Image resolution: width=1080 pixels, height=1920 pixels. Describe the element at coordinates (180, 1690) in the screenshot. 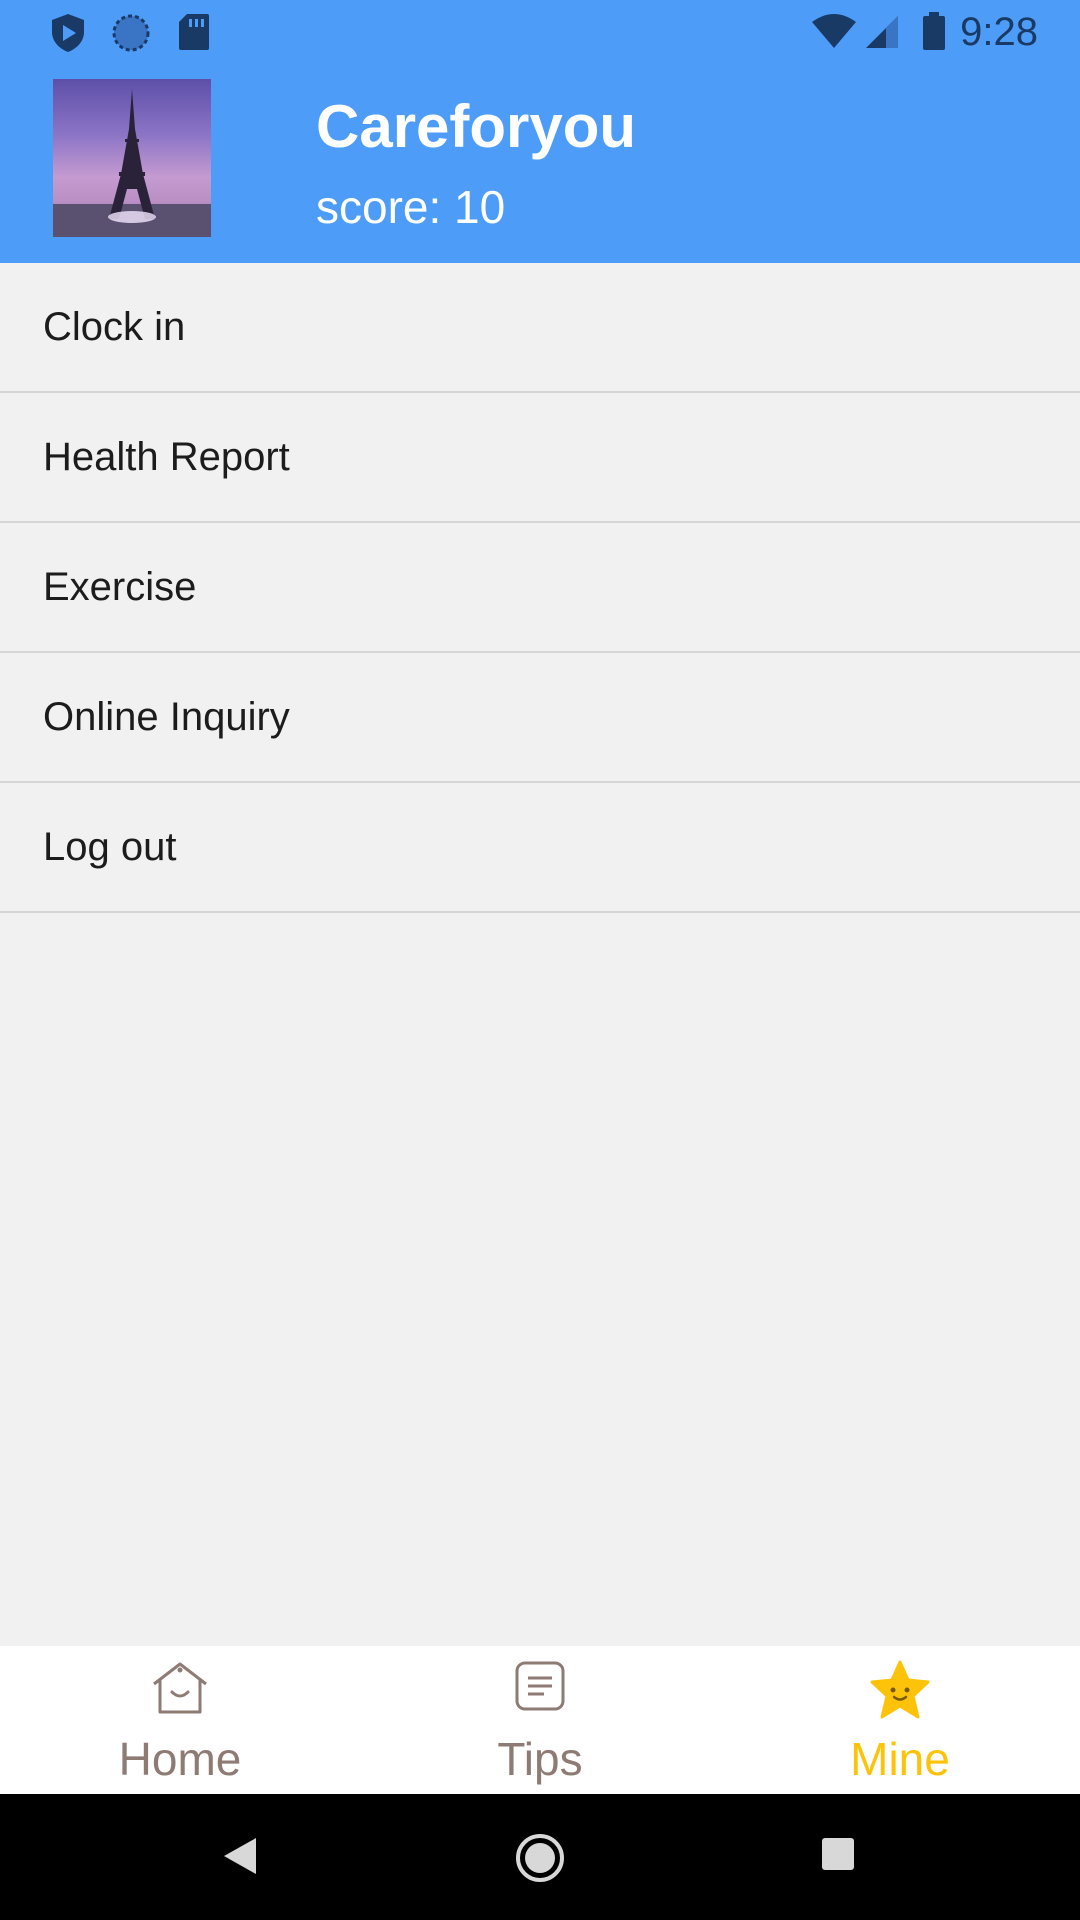

I see `home-icon` at that location.